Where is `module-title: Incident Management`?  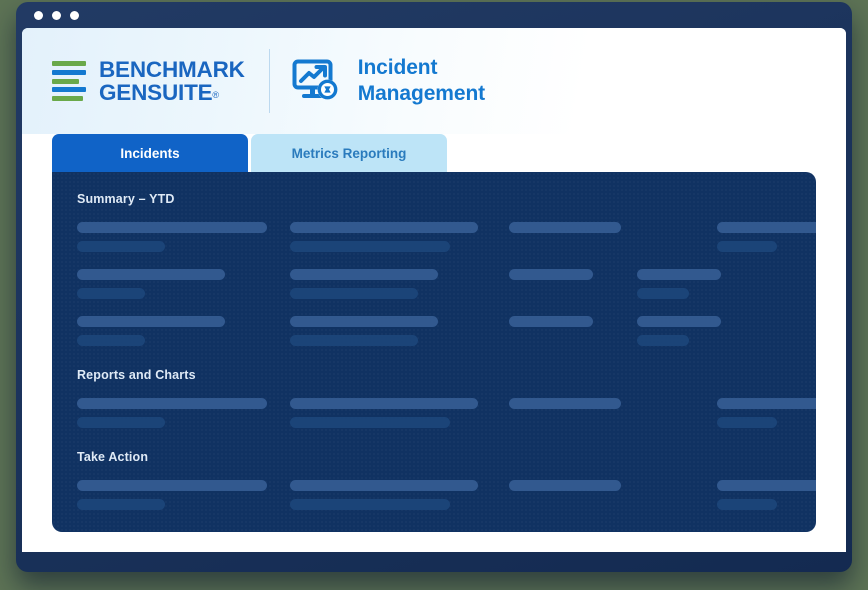
module-title: Incident Management is located at coordinates (421, 80).